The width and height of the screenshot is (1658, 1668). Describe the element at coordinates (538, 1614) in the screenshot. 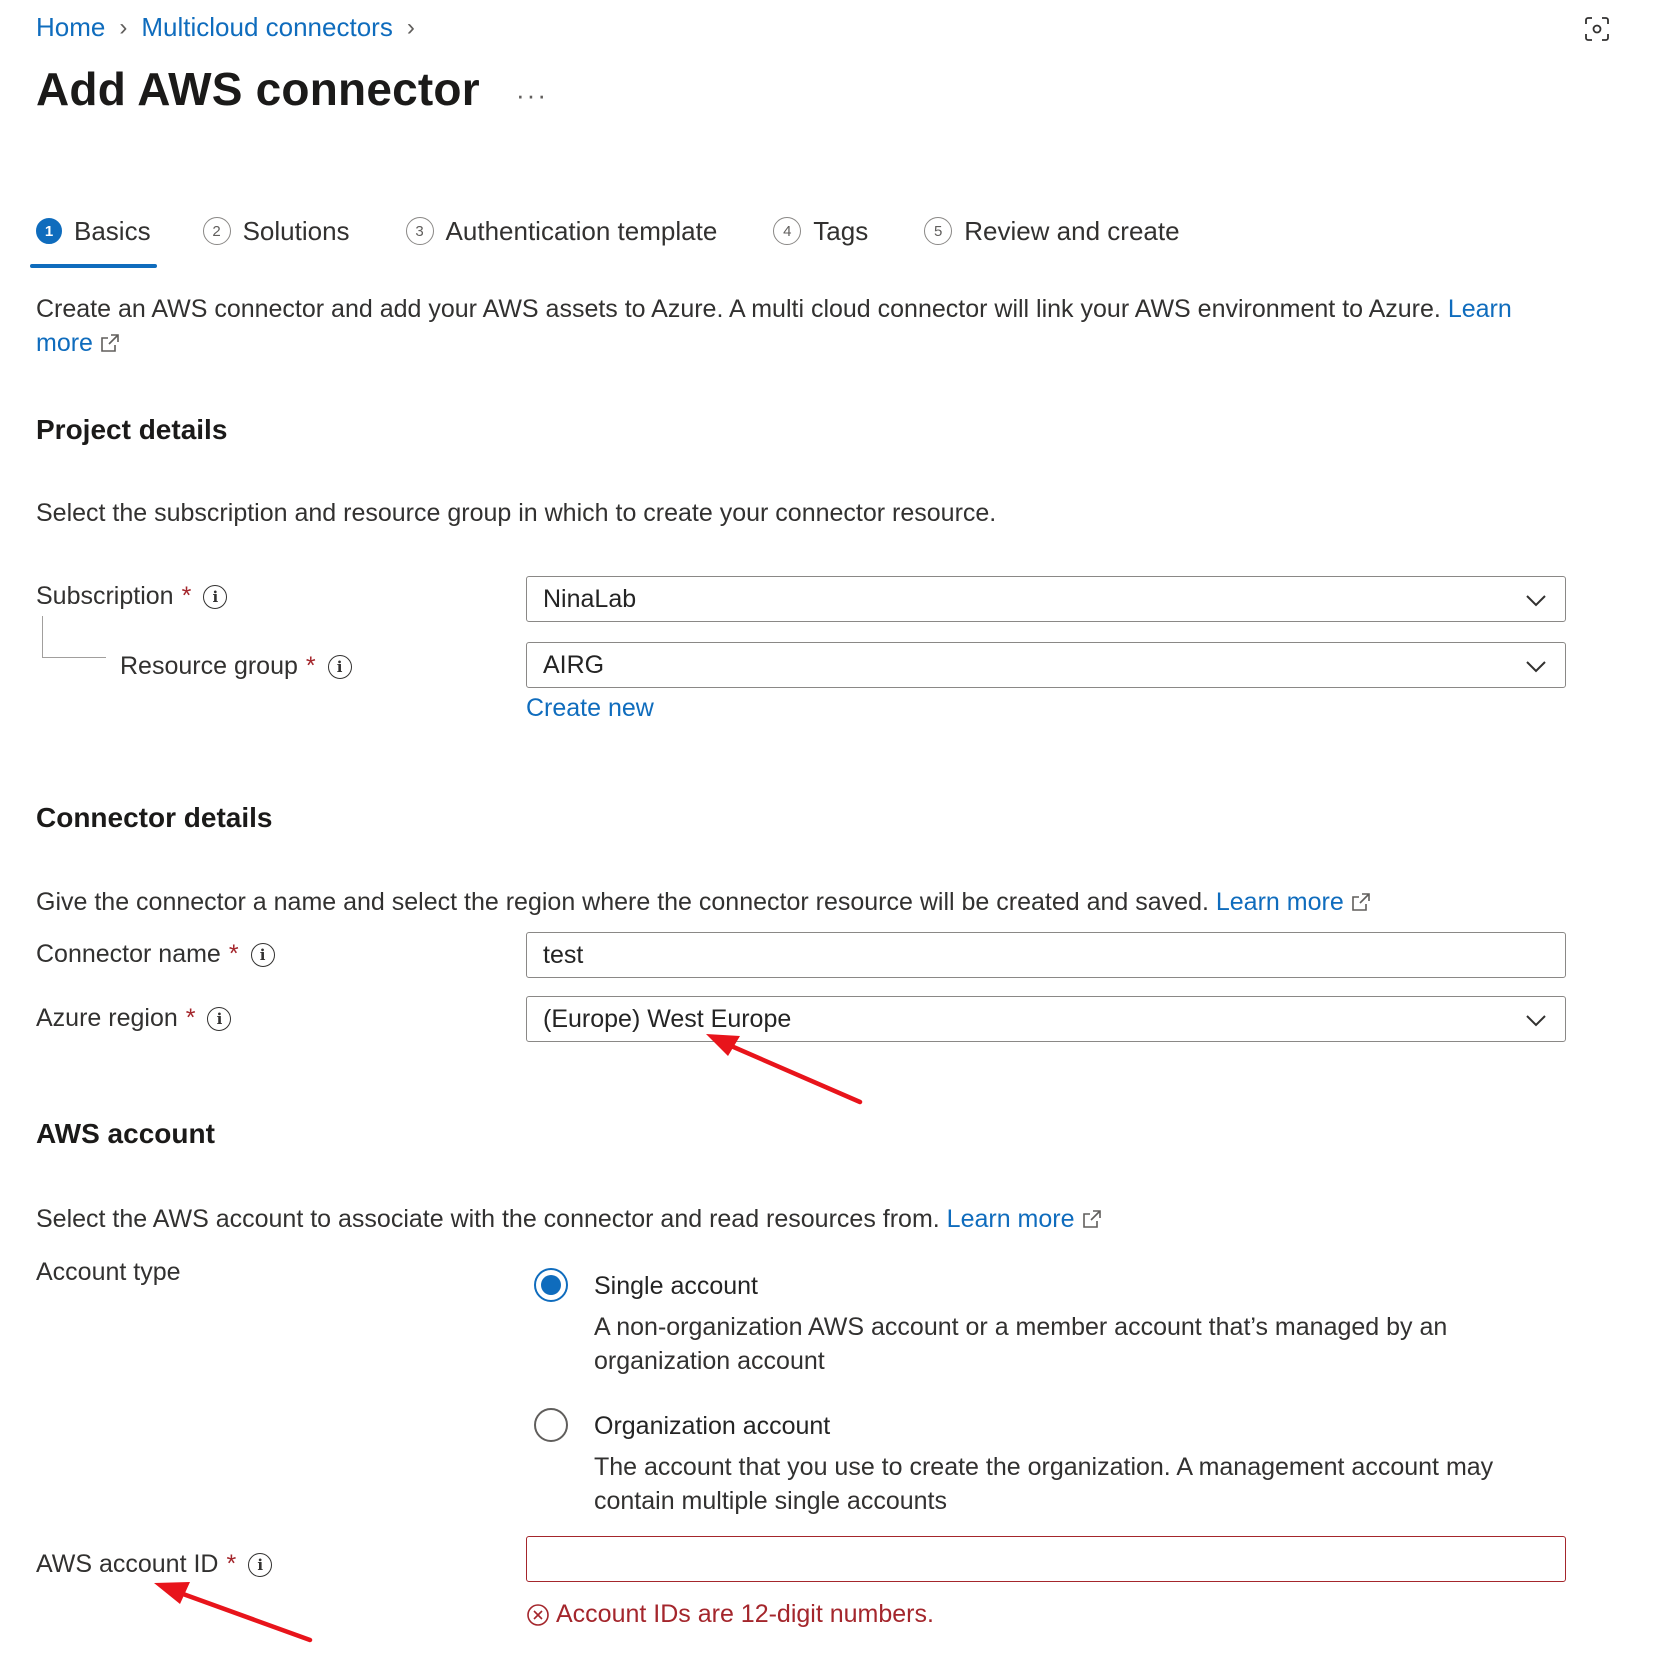

I see `error-circle-icon` at that location.